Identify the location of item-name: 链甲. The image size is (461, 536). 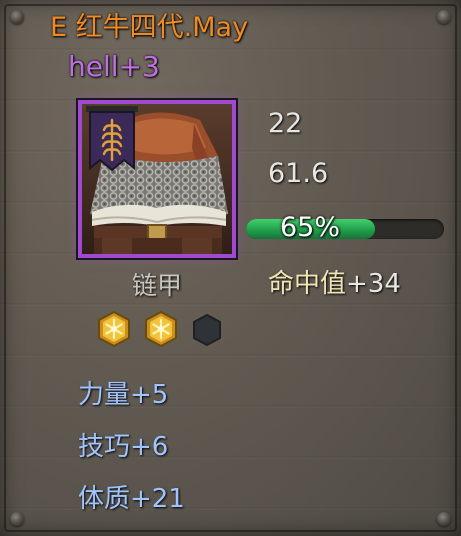
(156, 285).